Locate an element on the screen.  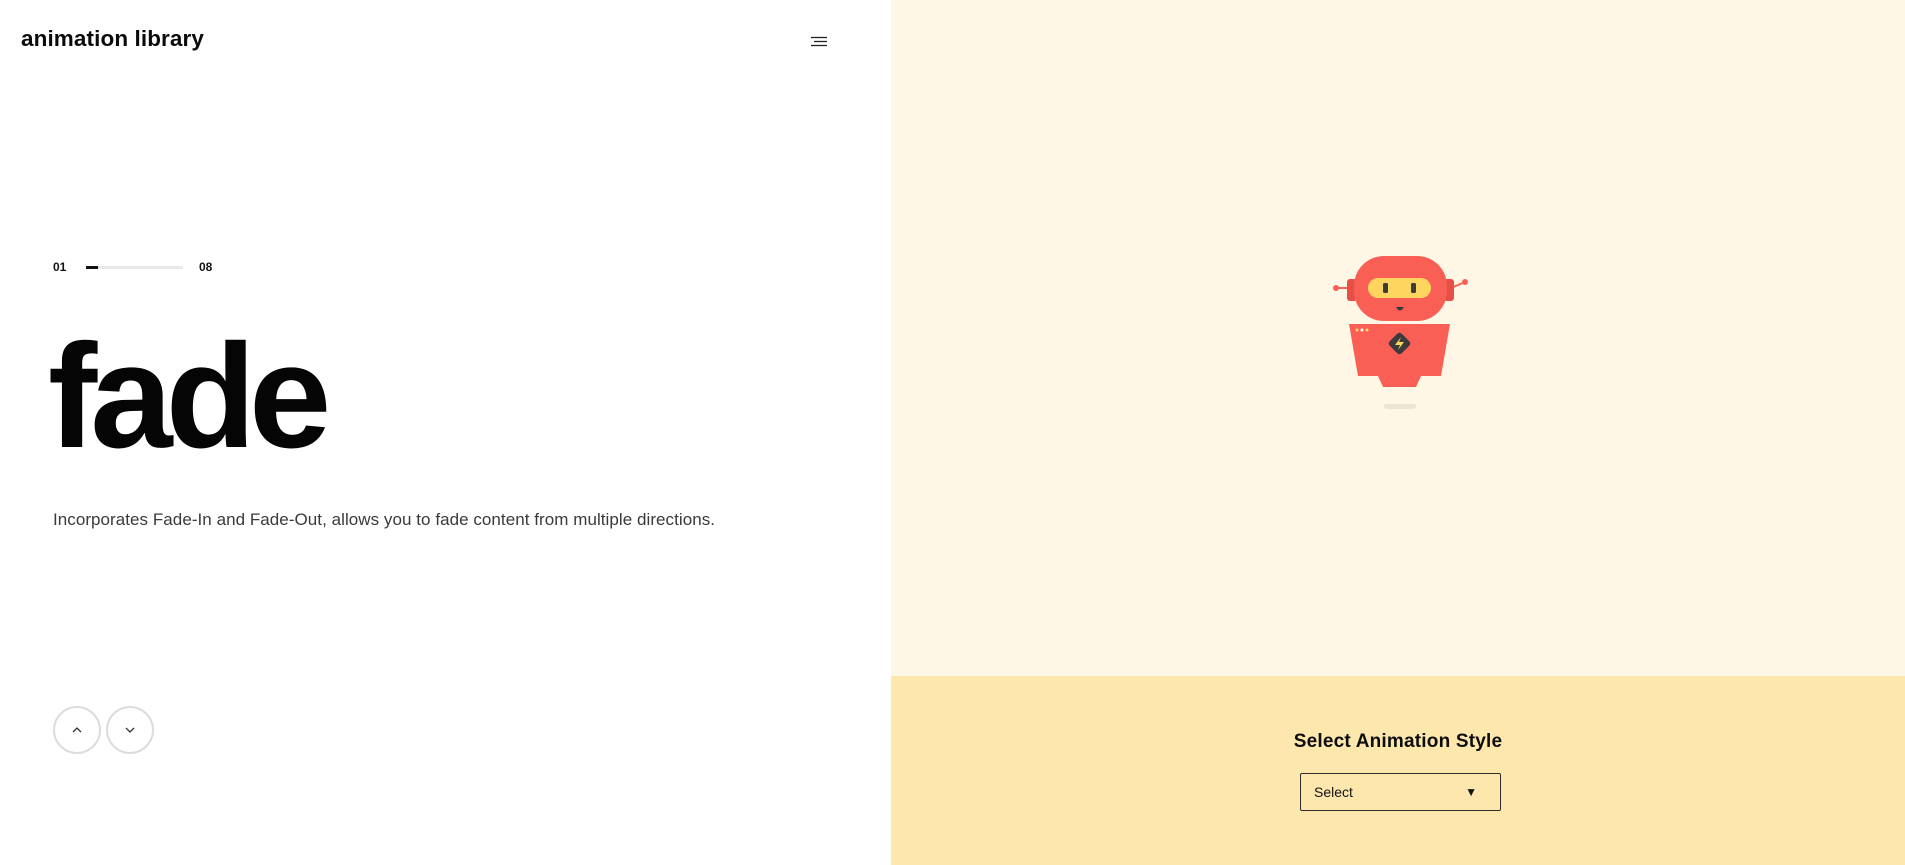
select-current-value: Select is located at coordinates (1333, 792).